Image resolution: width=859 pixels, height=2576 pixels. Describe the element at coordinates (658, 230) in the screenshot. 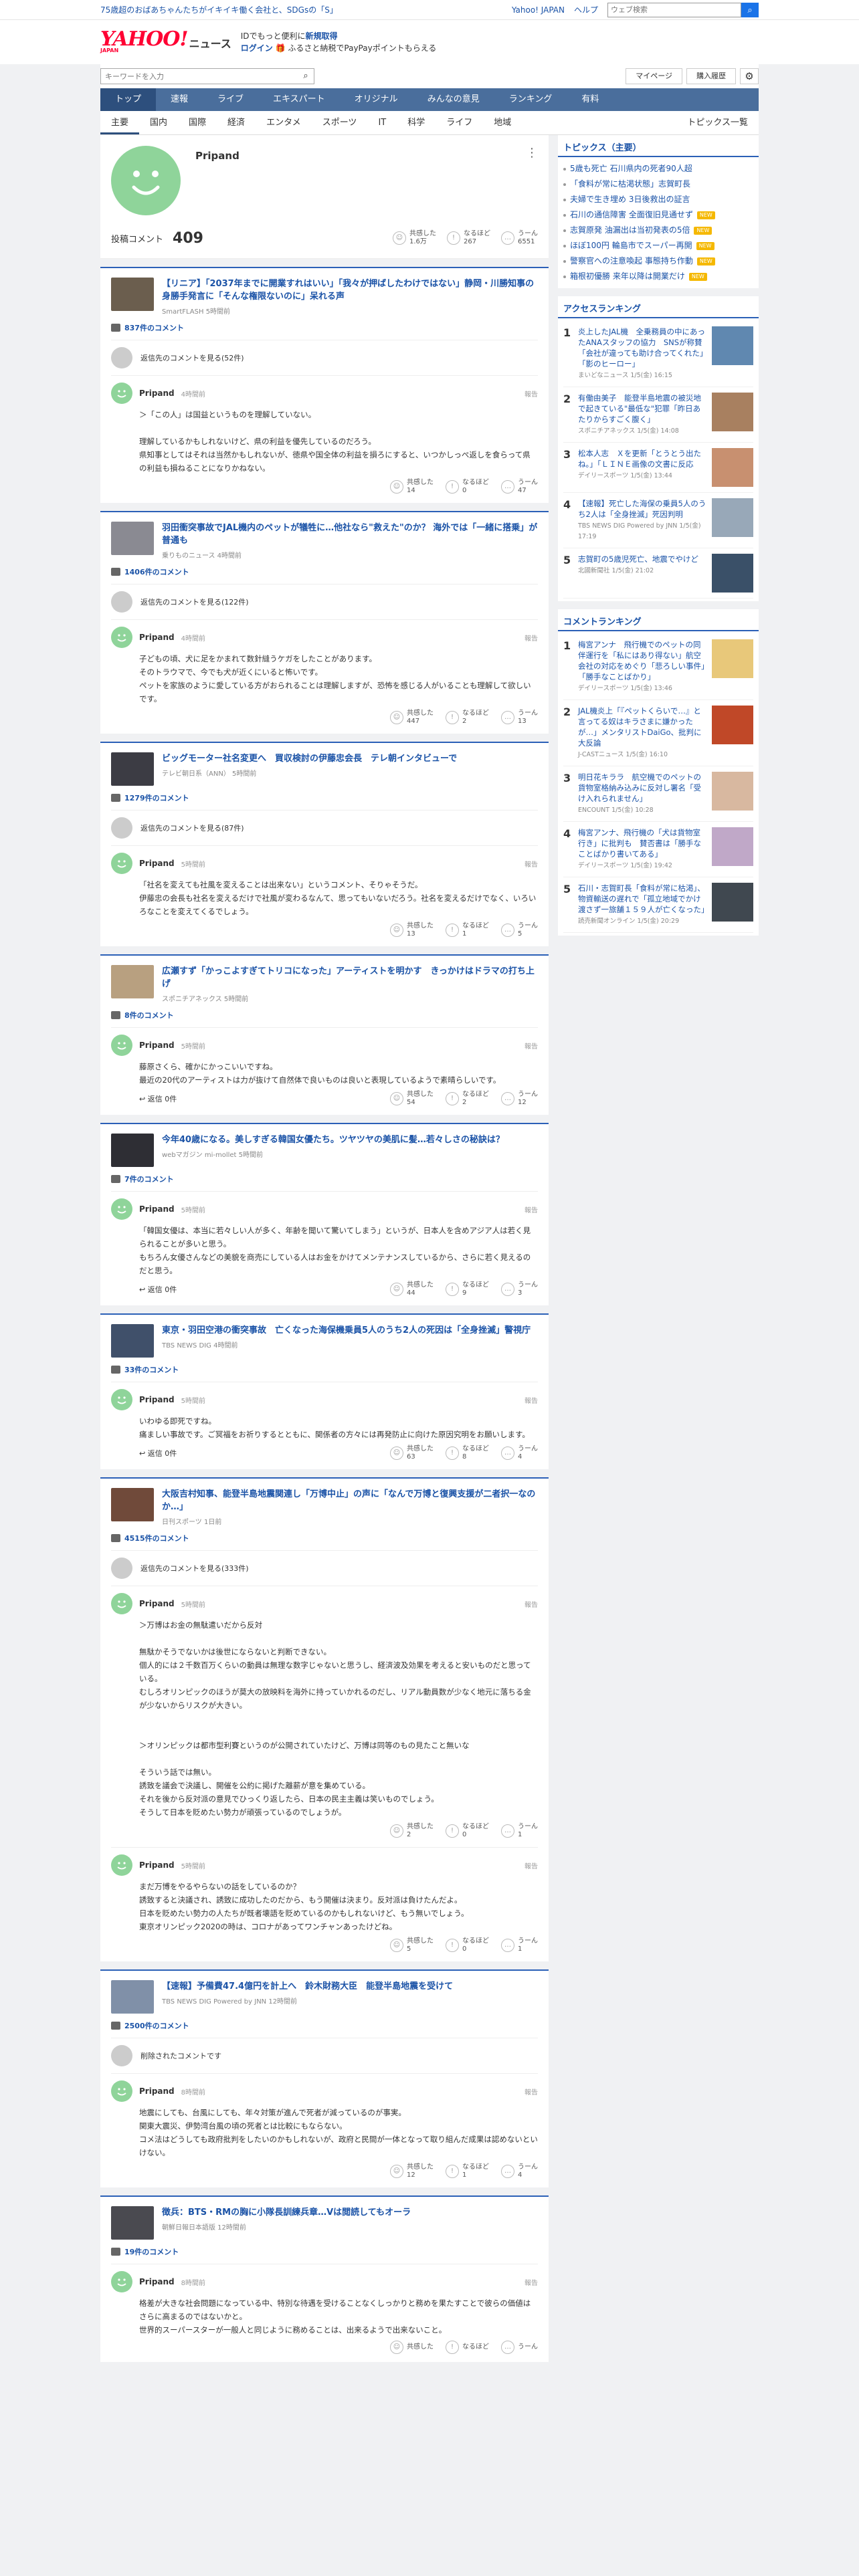

I see `topic-item: 志賀原発 油漏出は当初発表の5倍 NEW` at that location.